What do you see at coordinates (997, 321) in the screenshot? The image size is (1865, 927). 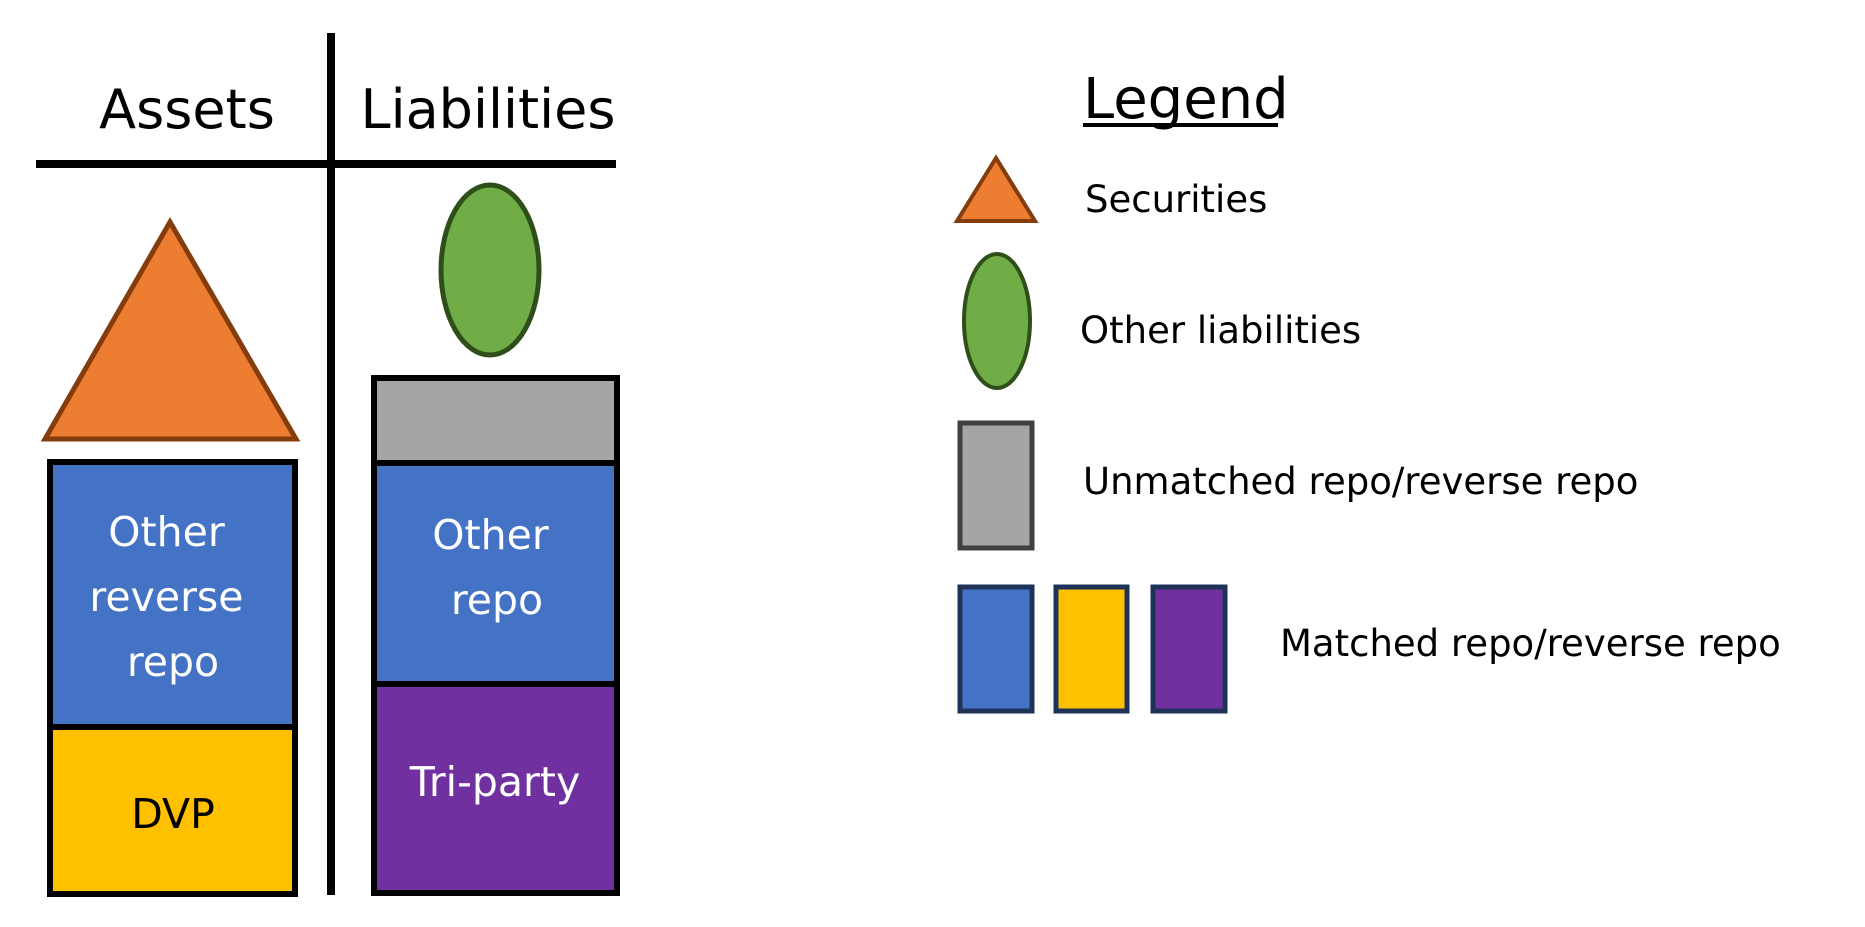 I see `legend-other-liabilities-icon` at bounding box center [997, 321].